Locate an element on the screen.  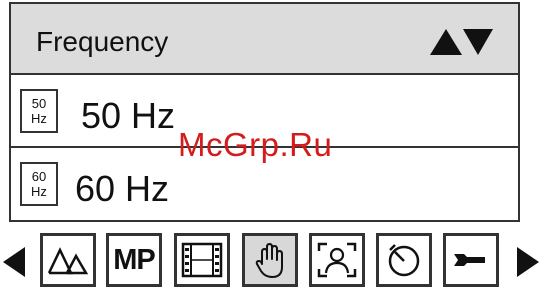
frequency-60hz-icon: 60 Hz is located at coordinates (39, 184).